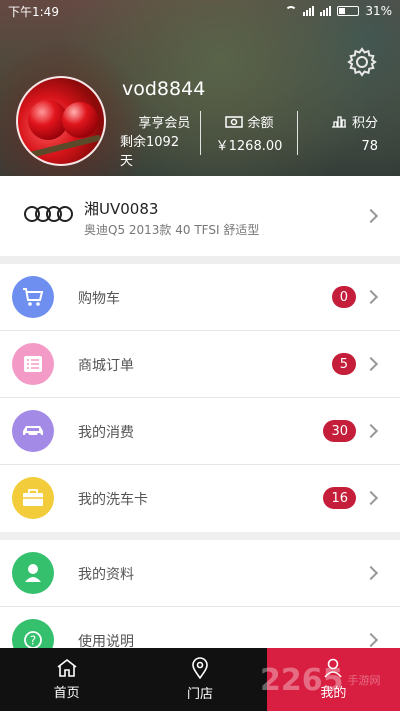 The height and width of the screenshot is (711, 400). Describe the element at coordinates (260, 123) in the screenshot. I see `balance-label: 余额` at that location.